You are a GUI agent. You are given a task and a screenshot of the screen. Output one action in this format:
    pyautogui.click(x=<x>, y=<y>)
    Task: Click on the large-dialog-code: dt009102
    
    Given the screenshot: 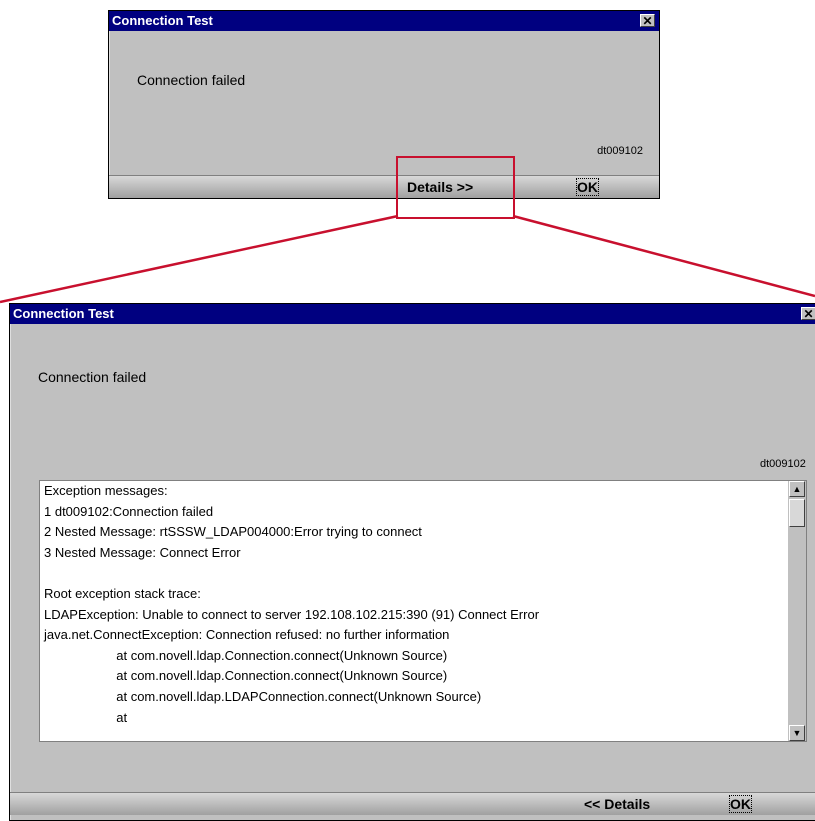 What is the action you would take?
    pyautogui.click(x=783, y=464)
    